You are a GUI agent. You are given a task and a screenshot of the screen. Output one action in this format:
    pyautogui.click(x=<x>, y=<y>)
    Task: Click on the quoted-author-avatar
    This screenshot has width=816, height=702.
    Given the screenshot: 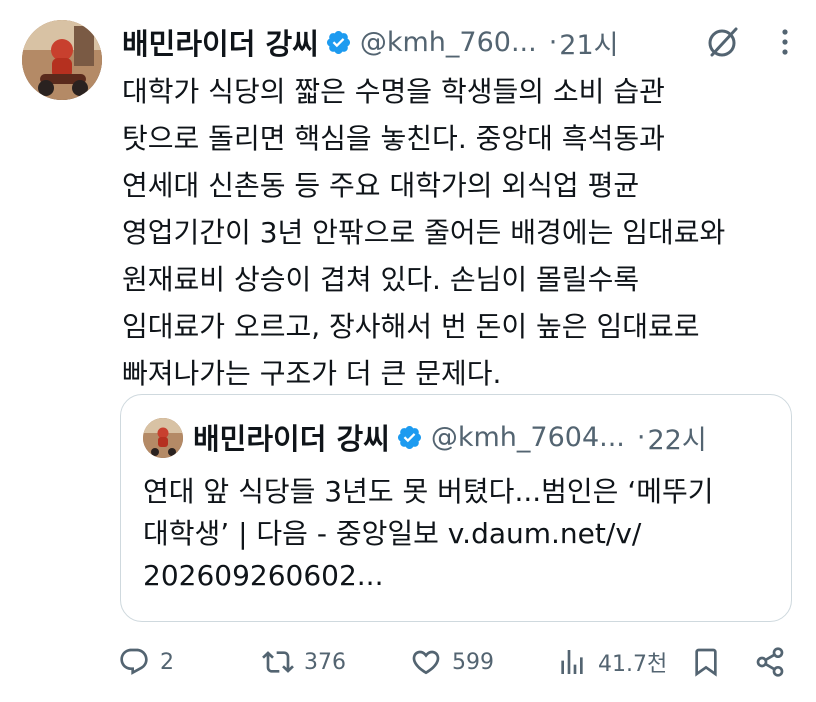 What is the action you would take?
    pyautogui.click(x=163, y=438)
    